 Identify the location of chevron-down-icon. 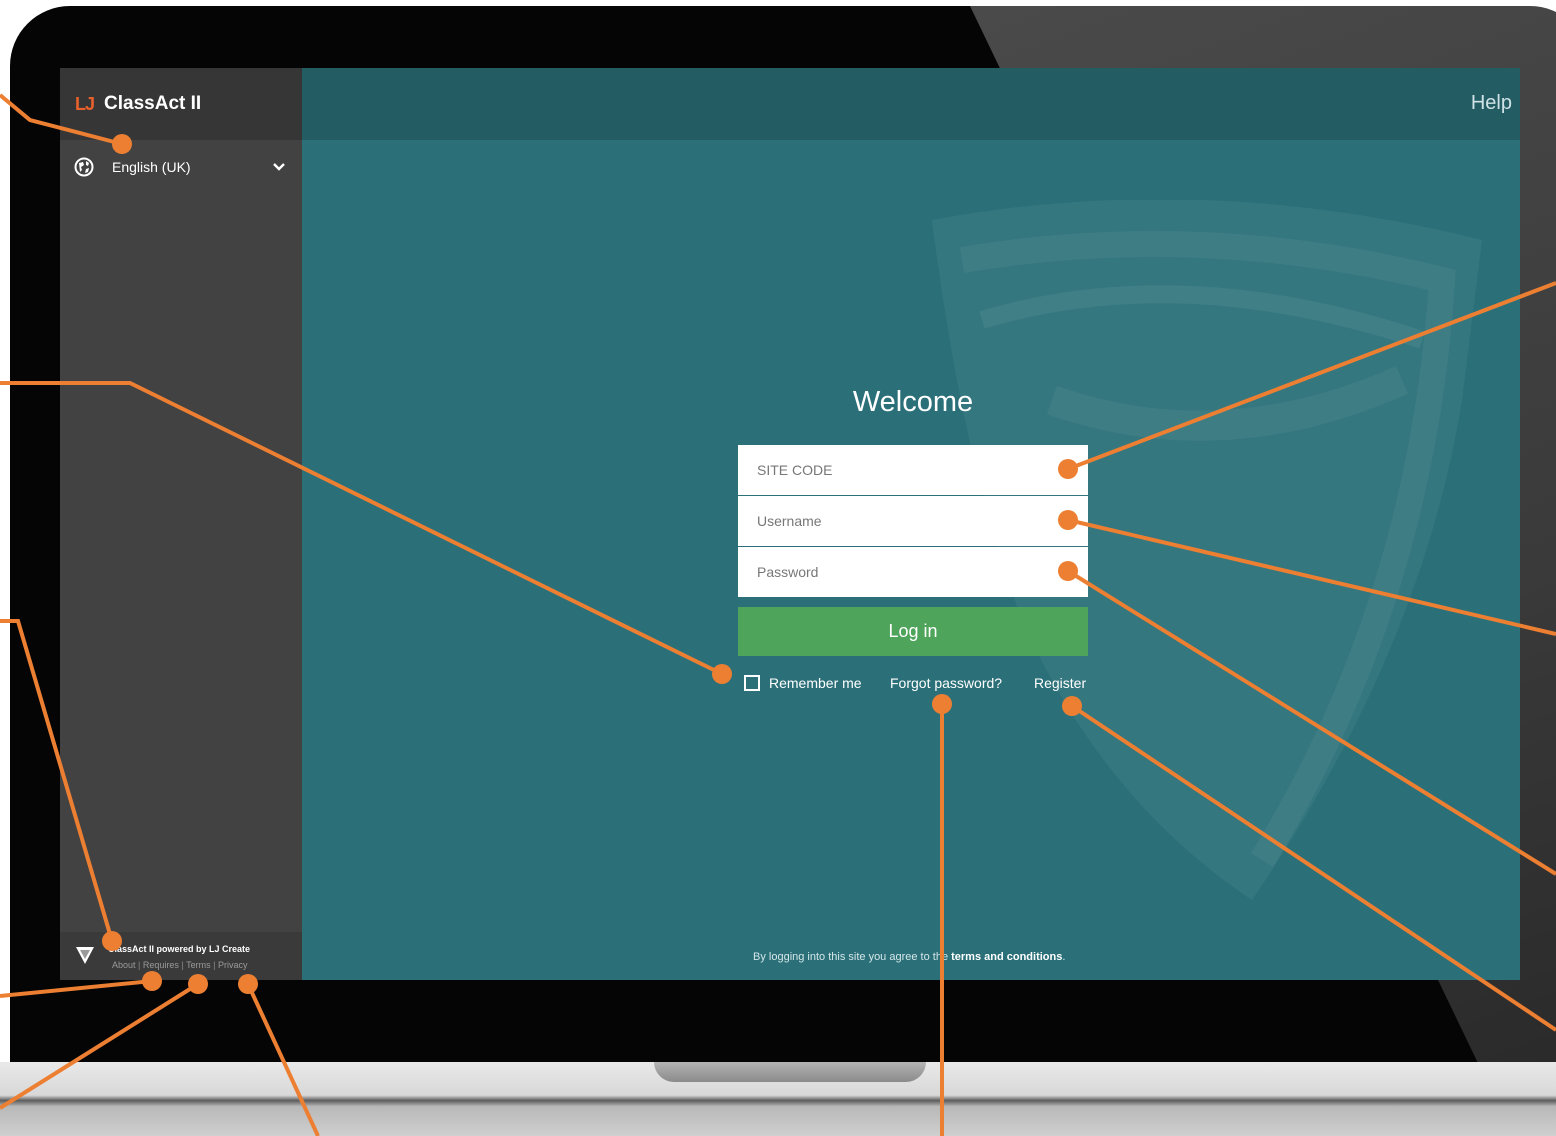
(279, 167).